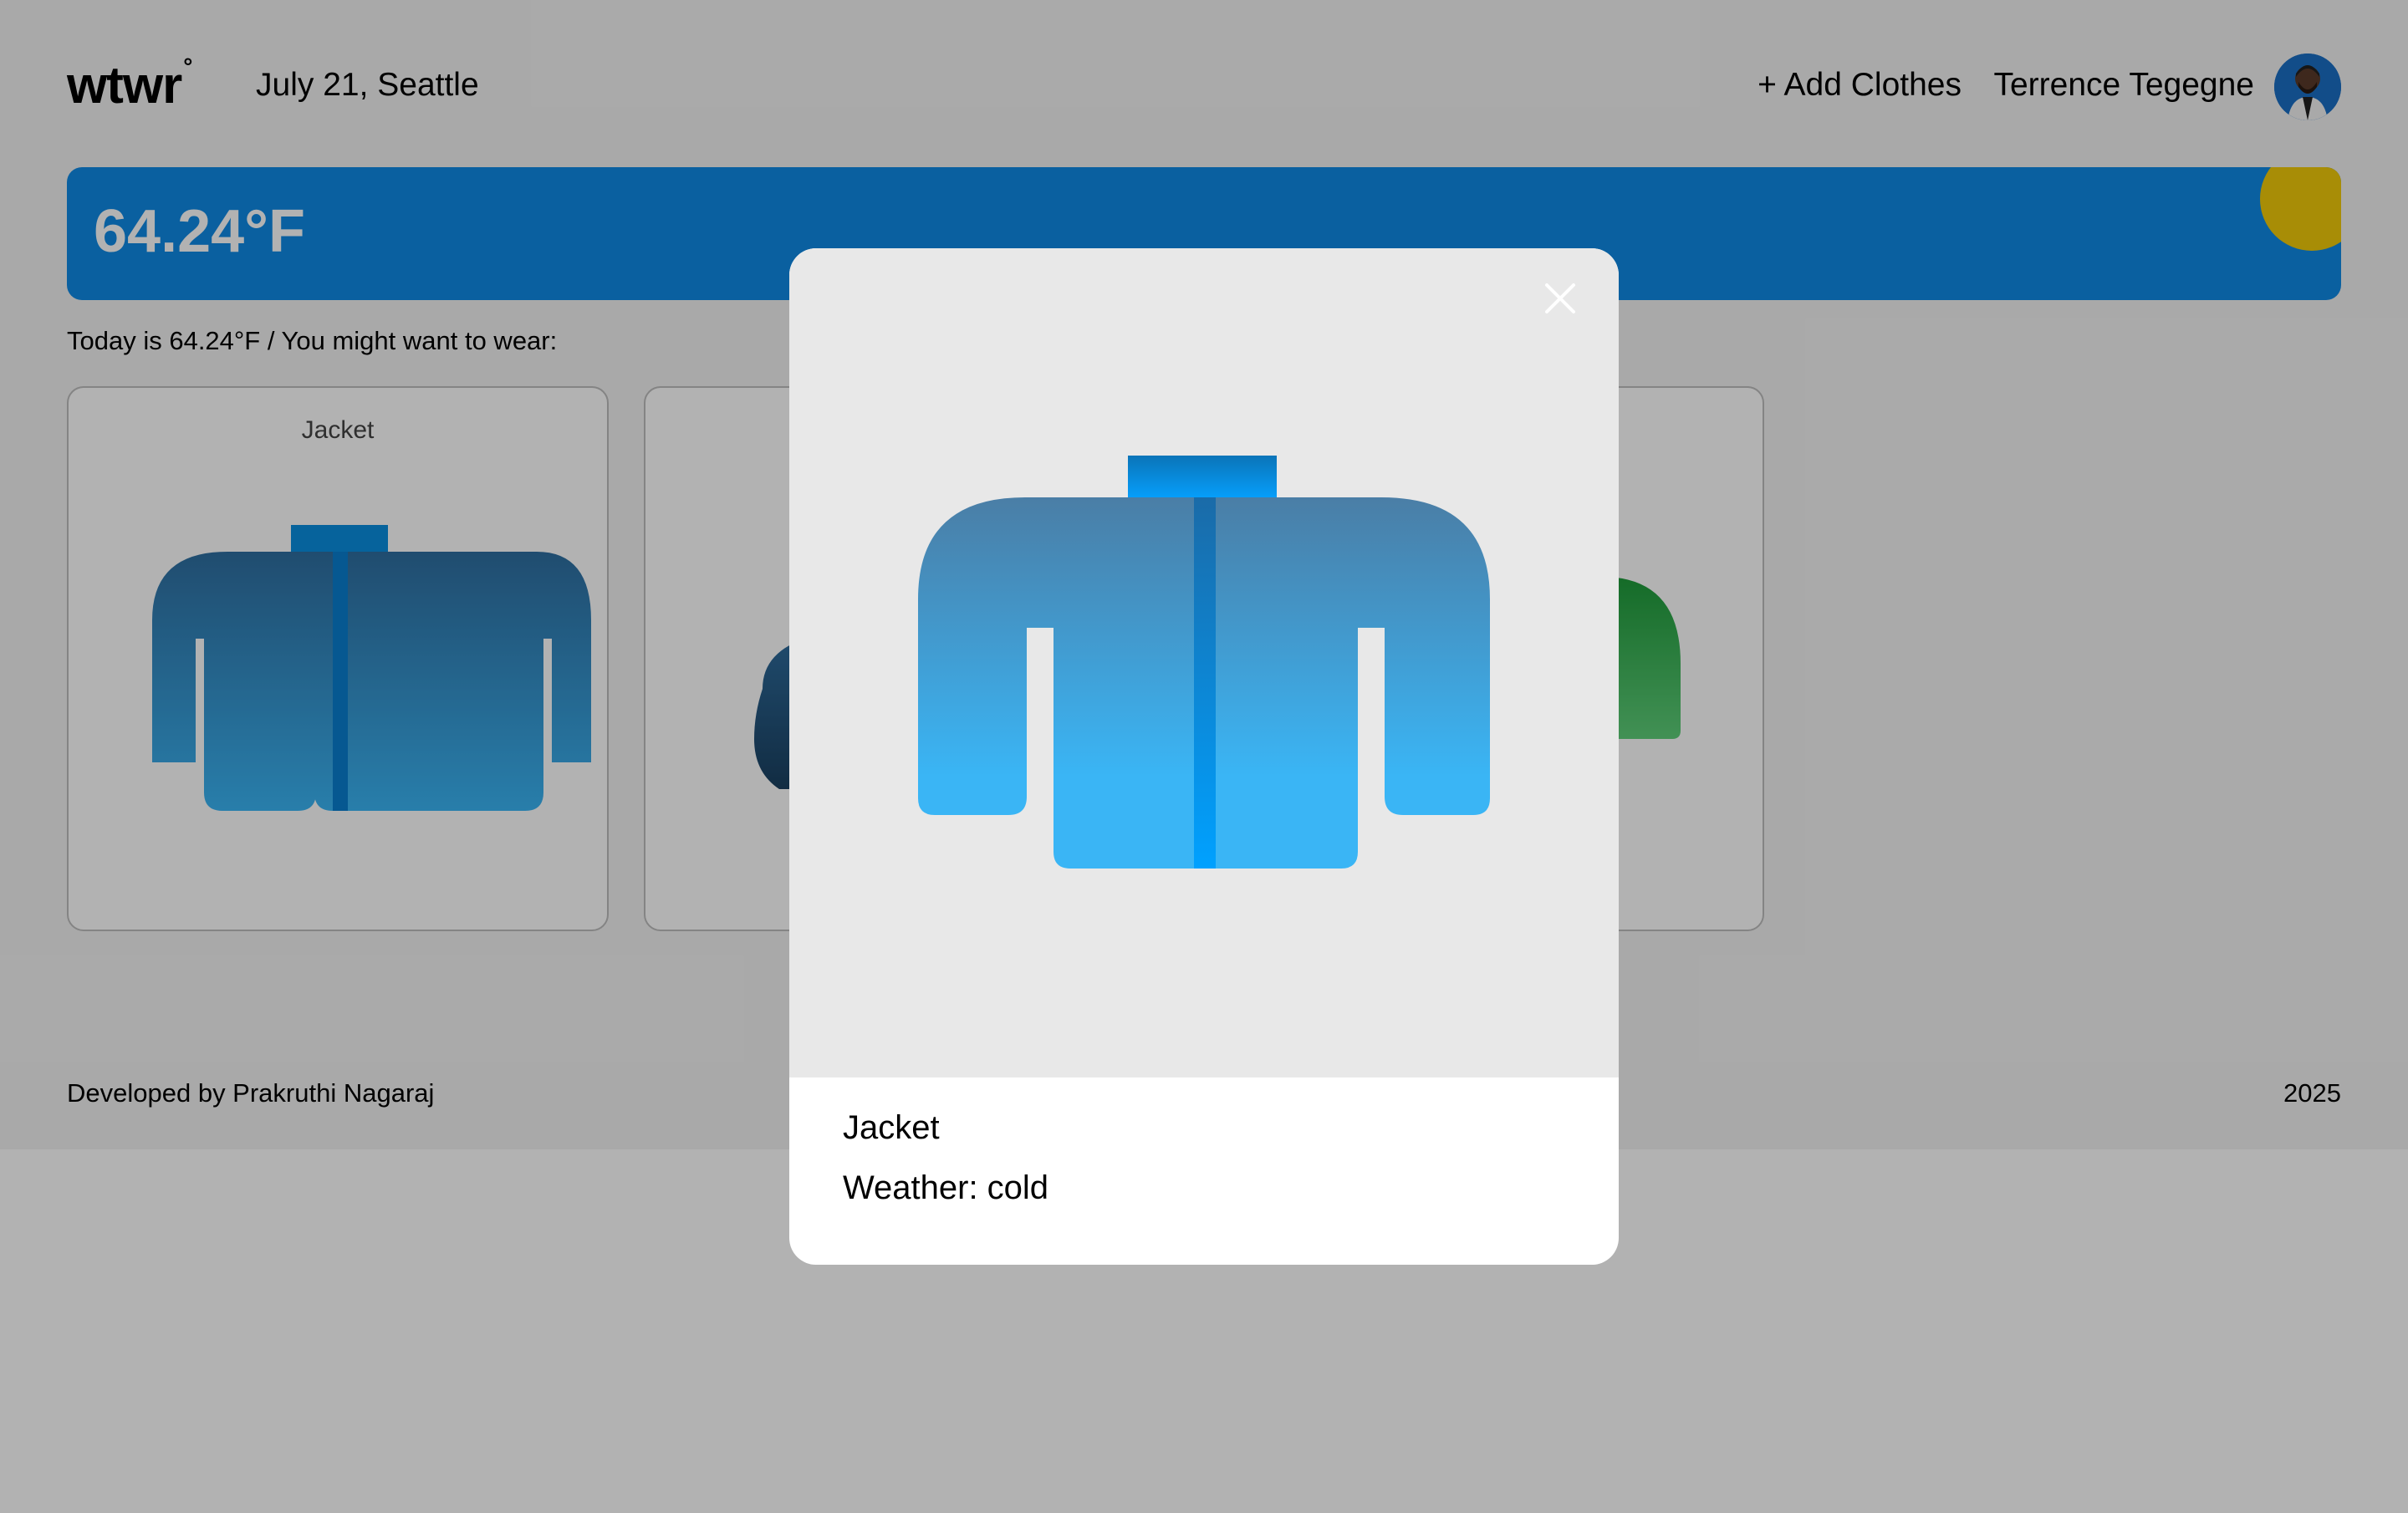  Describe the element at coordinates (891, 1127) in the screenshot. I see `item-name: Jacket` at that location.